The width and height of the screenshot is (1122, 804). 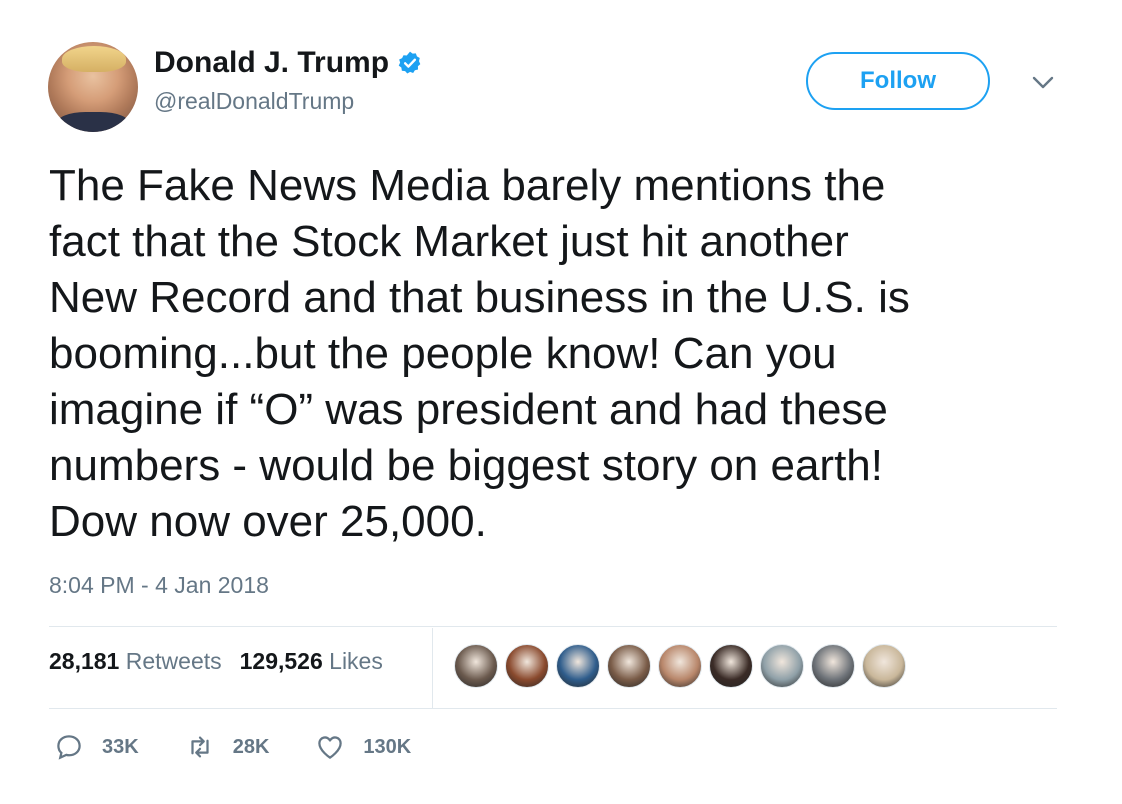 I want to click on retweets-count: 28,181, so click(x=84, y=661).